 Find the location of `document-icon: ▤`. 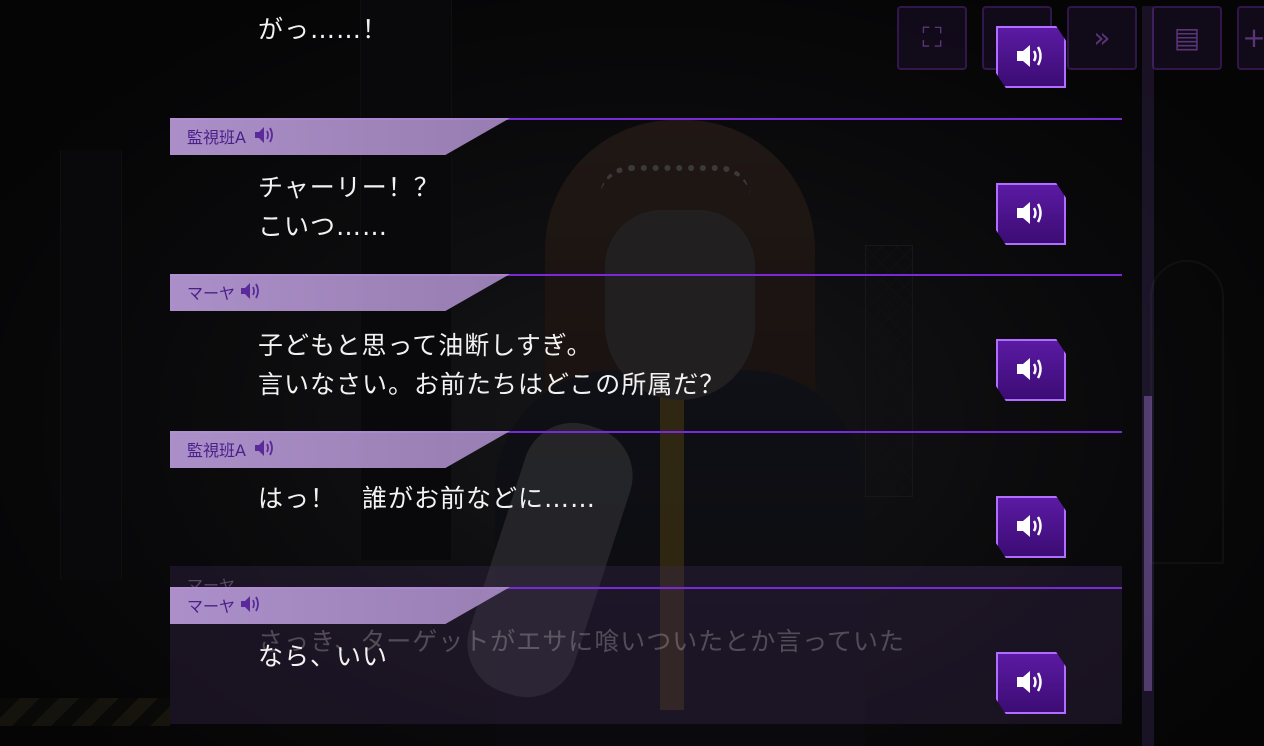

document-icon: ▤ is located at coordinates (1187, 37).